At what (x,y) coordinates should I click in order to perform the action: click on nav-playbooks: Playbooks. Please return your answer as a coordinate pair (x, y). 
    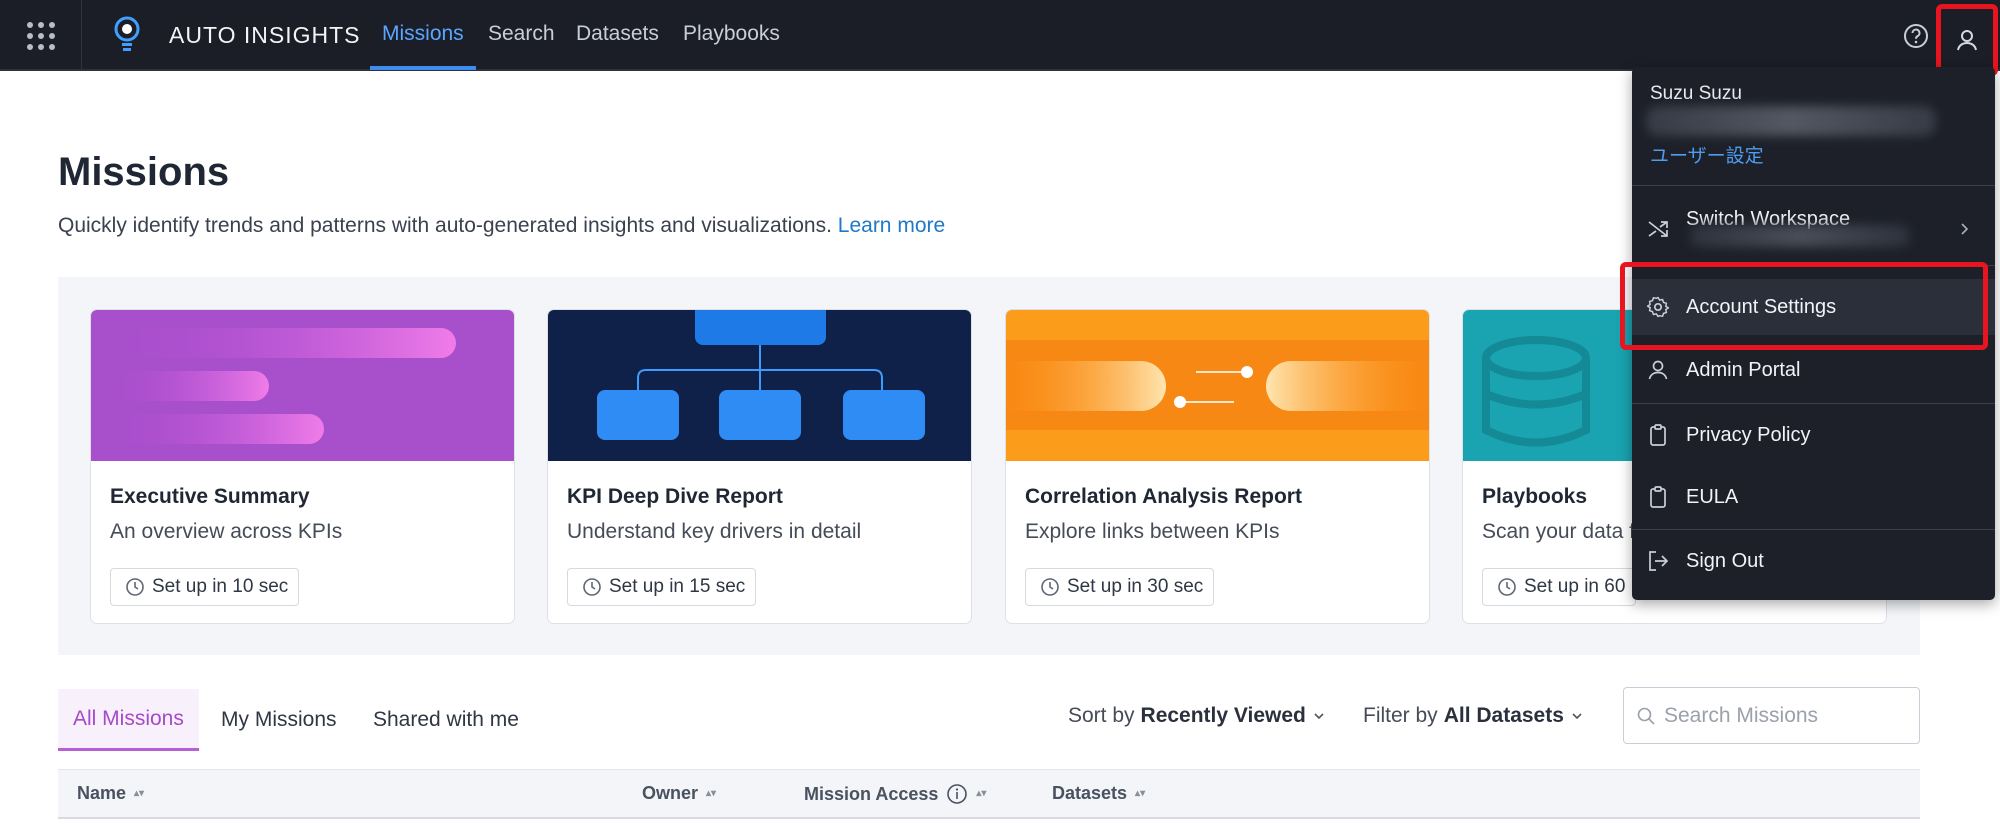
    Looking at the image, I should click on (731, 34).